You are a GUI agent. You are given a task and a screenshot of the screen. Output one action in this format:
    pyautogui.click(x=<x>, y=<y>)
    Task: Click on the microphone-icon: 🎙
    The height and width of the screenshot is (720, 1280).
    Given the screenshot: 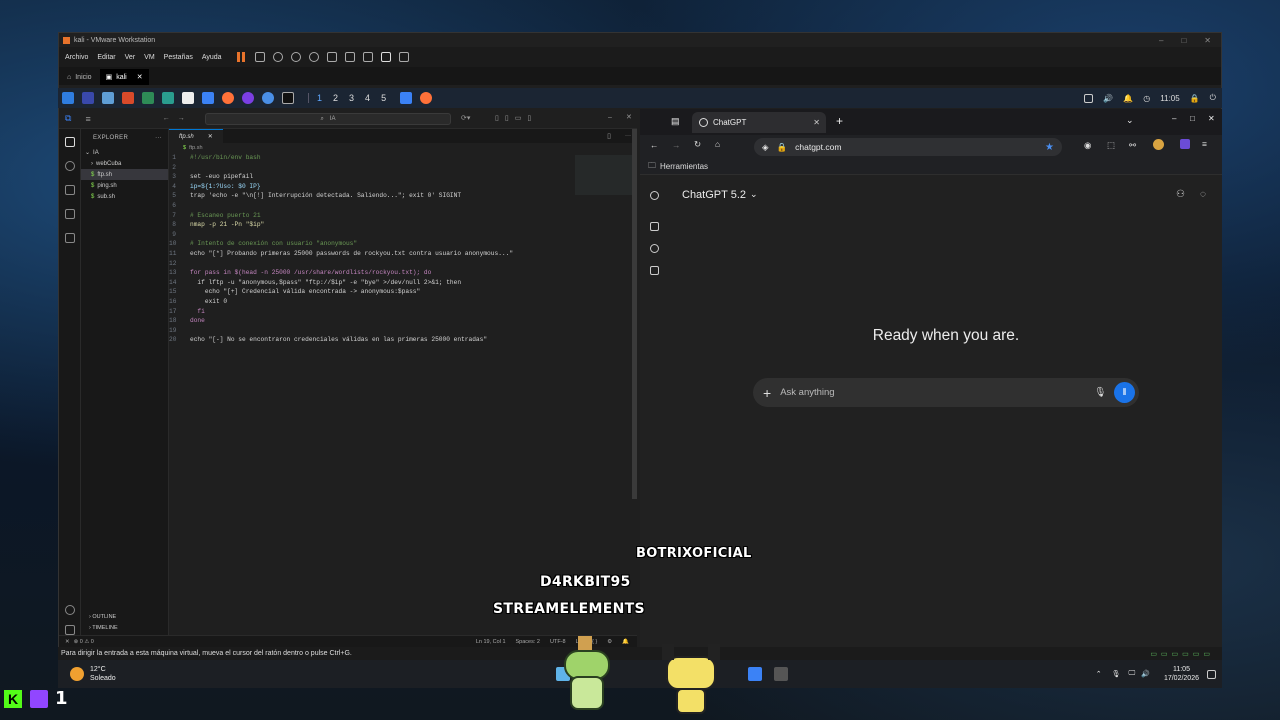 What is the action you would take?
    pyautogui.click(x=1100, y=392)
    